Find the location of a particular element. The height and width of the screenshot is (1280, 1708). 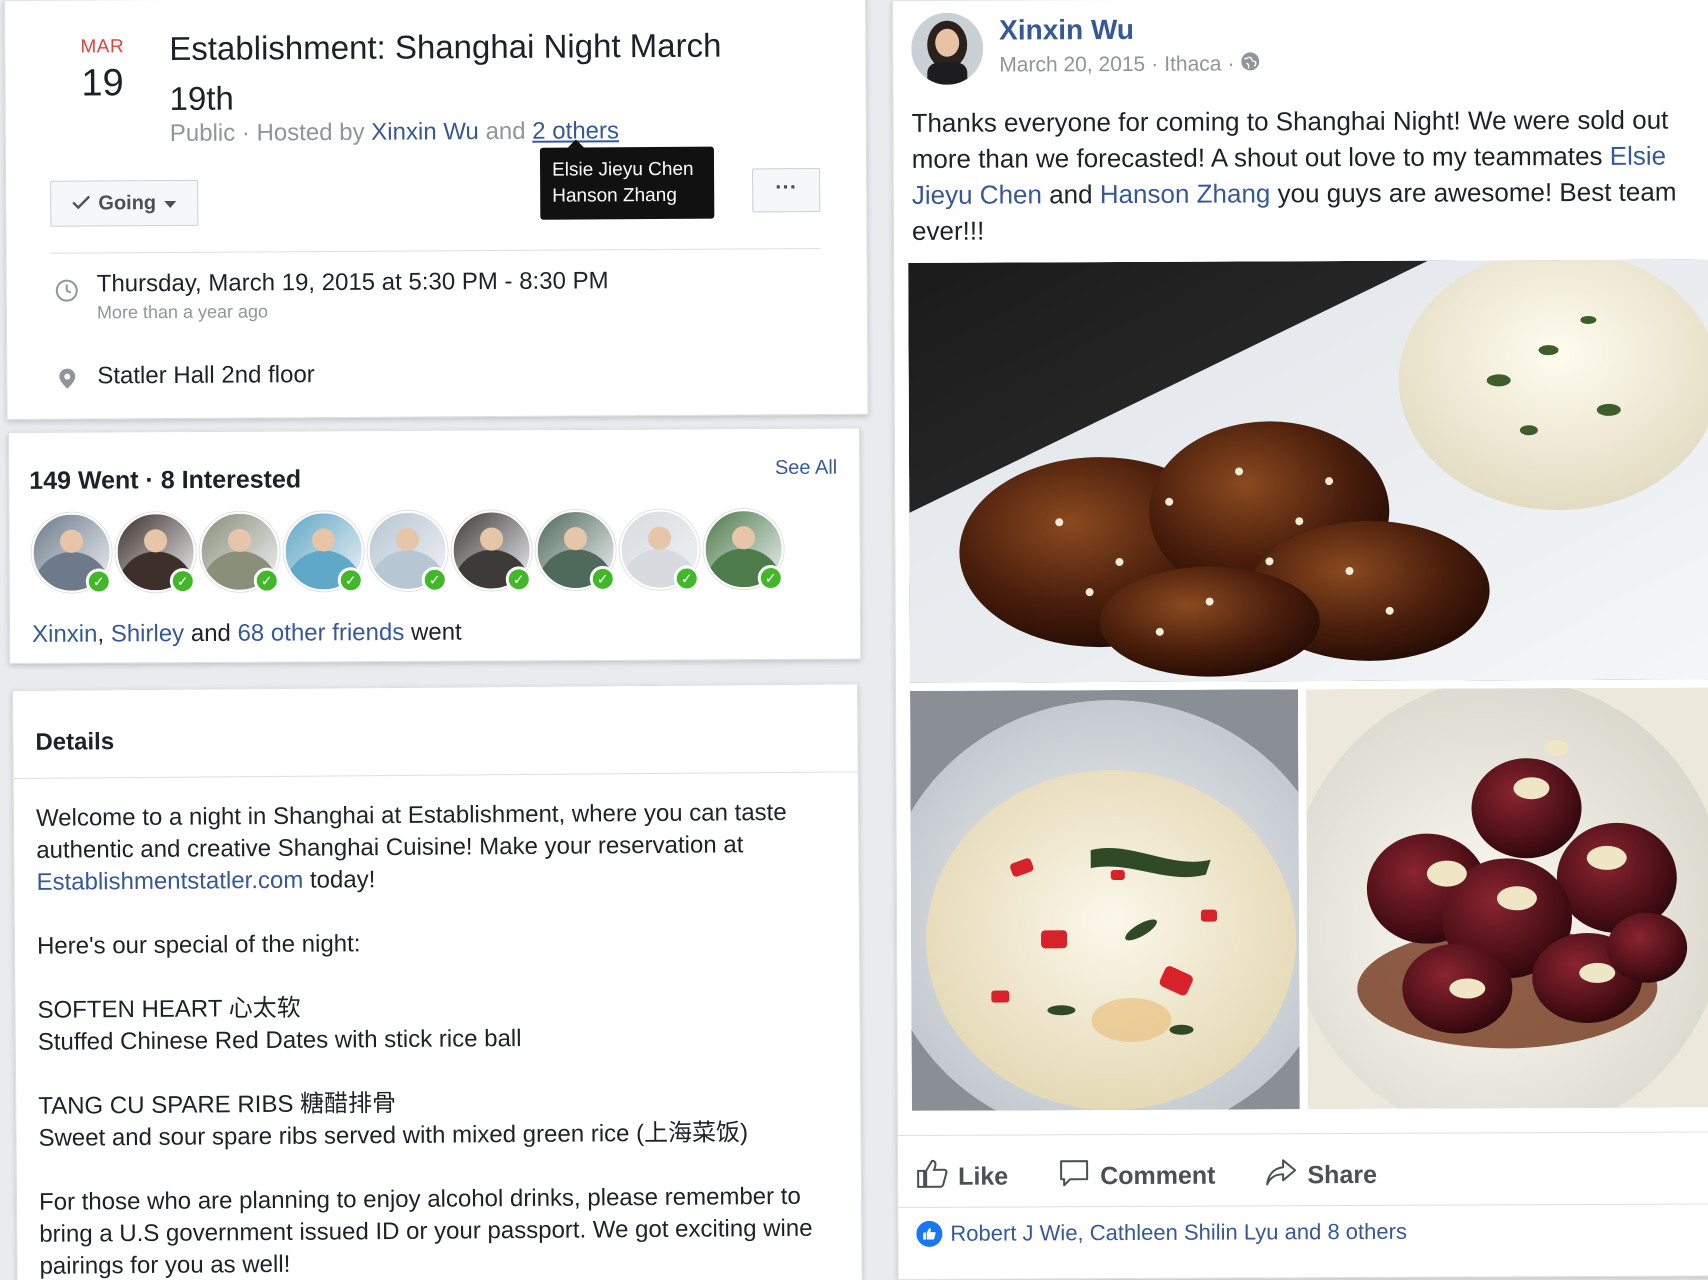

event-relative-time: More than a year ago is located at coordinates (182, 312).